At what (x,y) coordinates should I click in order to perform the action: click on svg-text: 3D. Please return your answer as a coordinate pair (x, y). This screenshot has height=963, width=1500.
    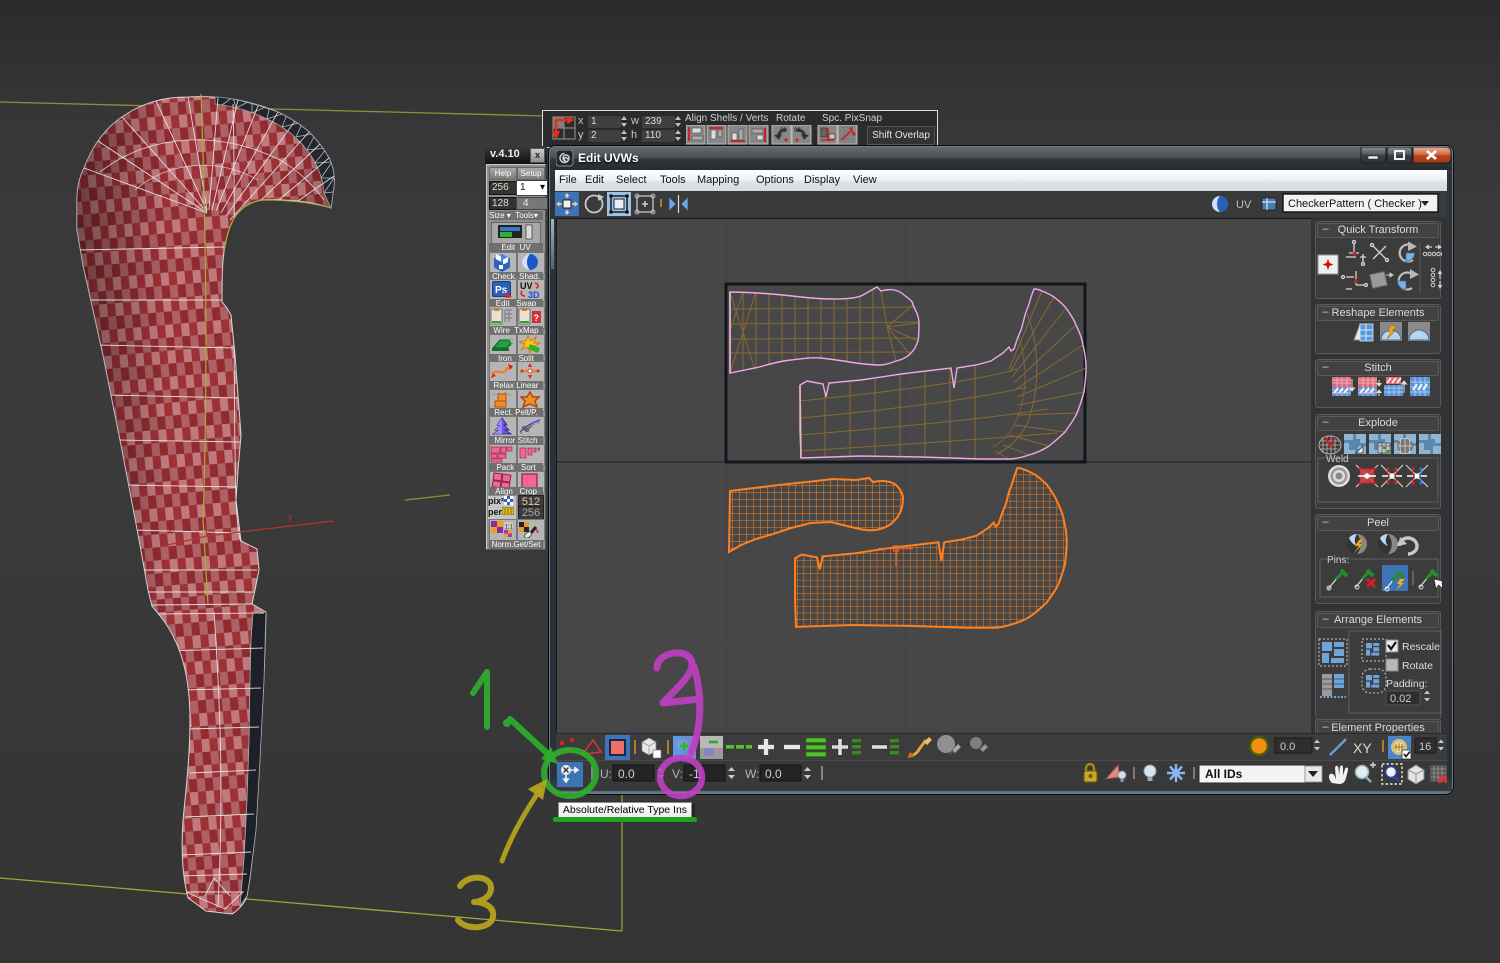
    Looking at the image, I should click on (534, 294).